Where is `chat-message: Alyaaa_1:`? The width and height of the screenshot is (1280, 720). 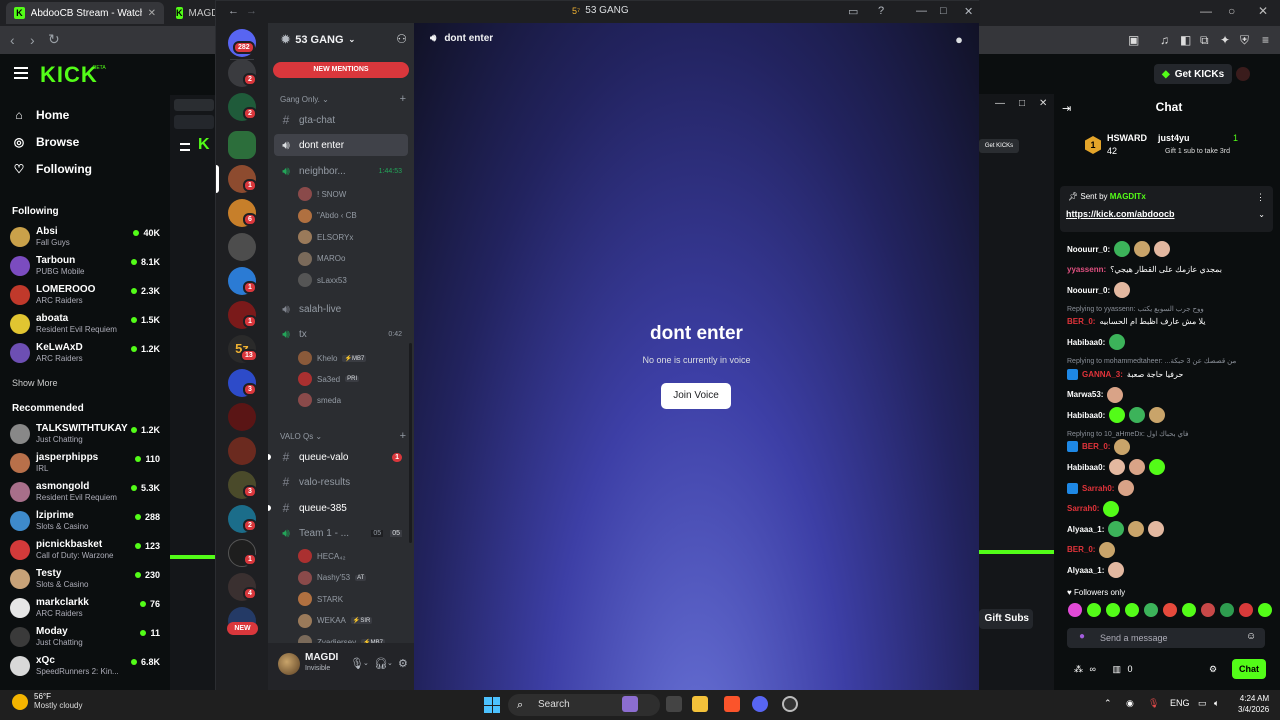 chat-message: Alyaaa_1: is located at coordinates (1096, 570).